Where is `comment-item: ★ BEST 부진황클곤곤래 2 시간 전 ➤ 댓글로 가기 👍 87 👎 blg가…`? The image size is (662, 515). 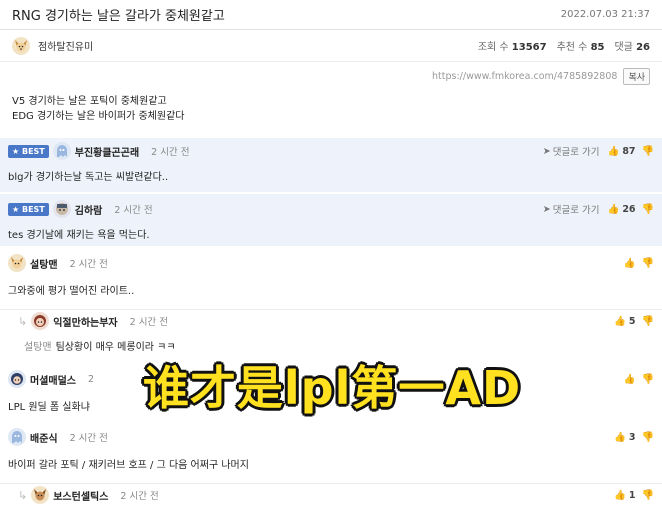 comment-item: ★ BEST 부진황클곤곤래 2 시간 전 ➤ 댓글로 가기 👍 87 👎 blg가… is located at coordinates (331, 165).